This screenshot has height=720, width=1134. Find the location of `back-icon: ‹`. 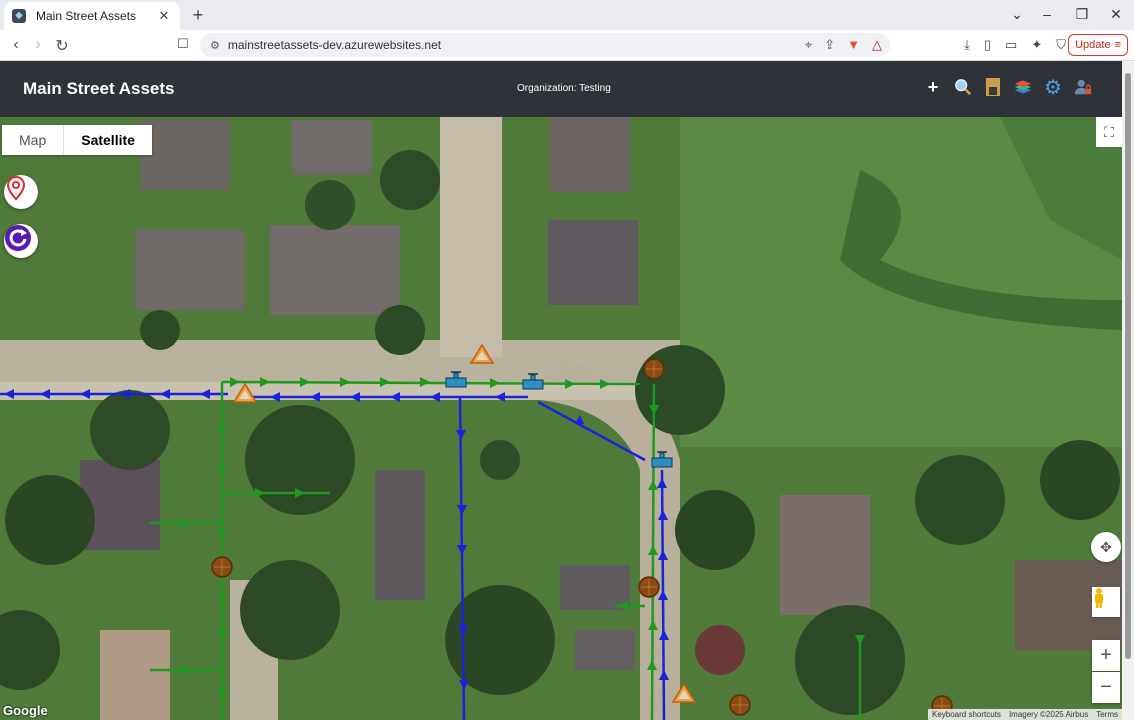

back-icon: ‹ is located at coordinates (16, 45).